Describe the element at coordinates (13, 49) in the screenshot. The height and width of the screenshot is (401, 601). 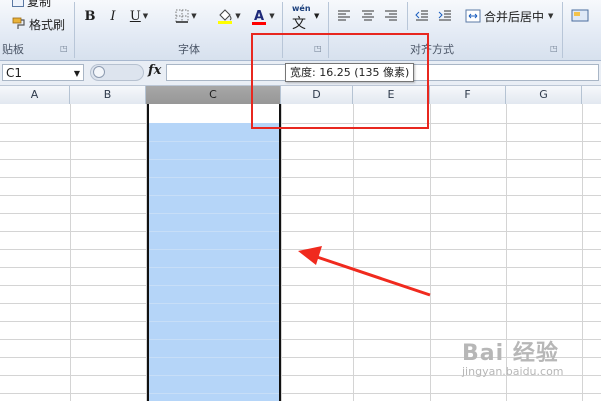
I see `clipboard-group-label: 贴板` at that location.